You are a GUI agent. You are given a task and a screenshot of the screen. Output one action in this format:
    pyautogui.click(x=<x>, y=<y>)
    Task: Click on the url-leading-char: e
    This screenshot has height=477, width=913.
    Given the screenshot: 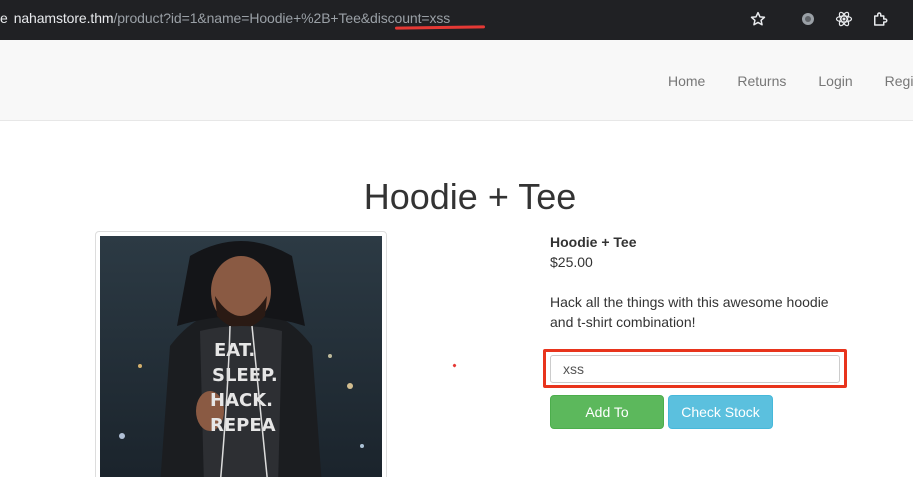 What is the action you would take?
    pyautogui.click(x=4, y=18)
    